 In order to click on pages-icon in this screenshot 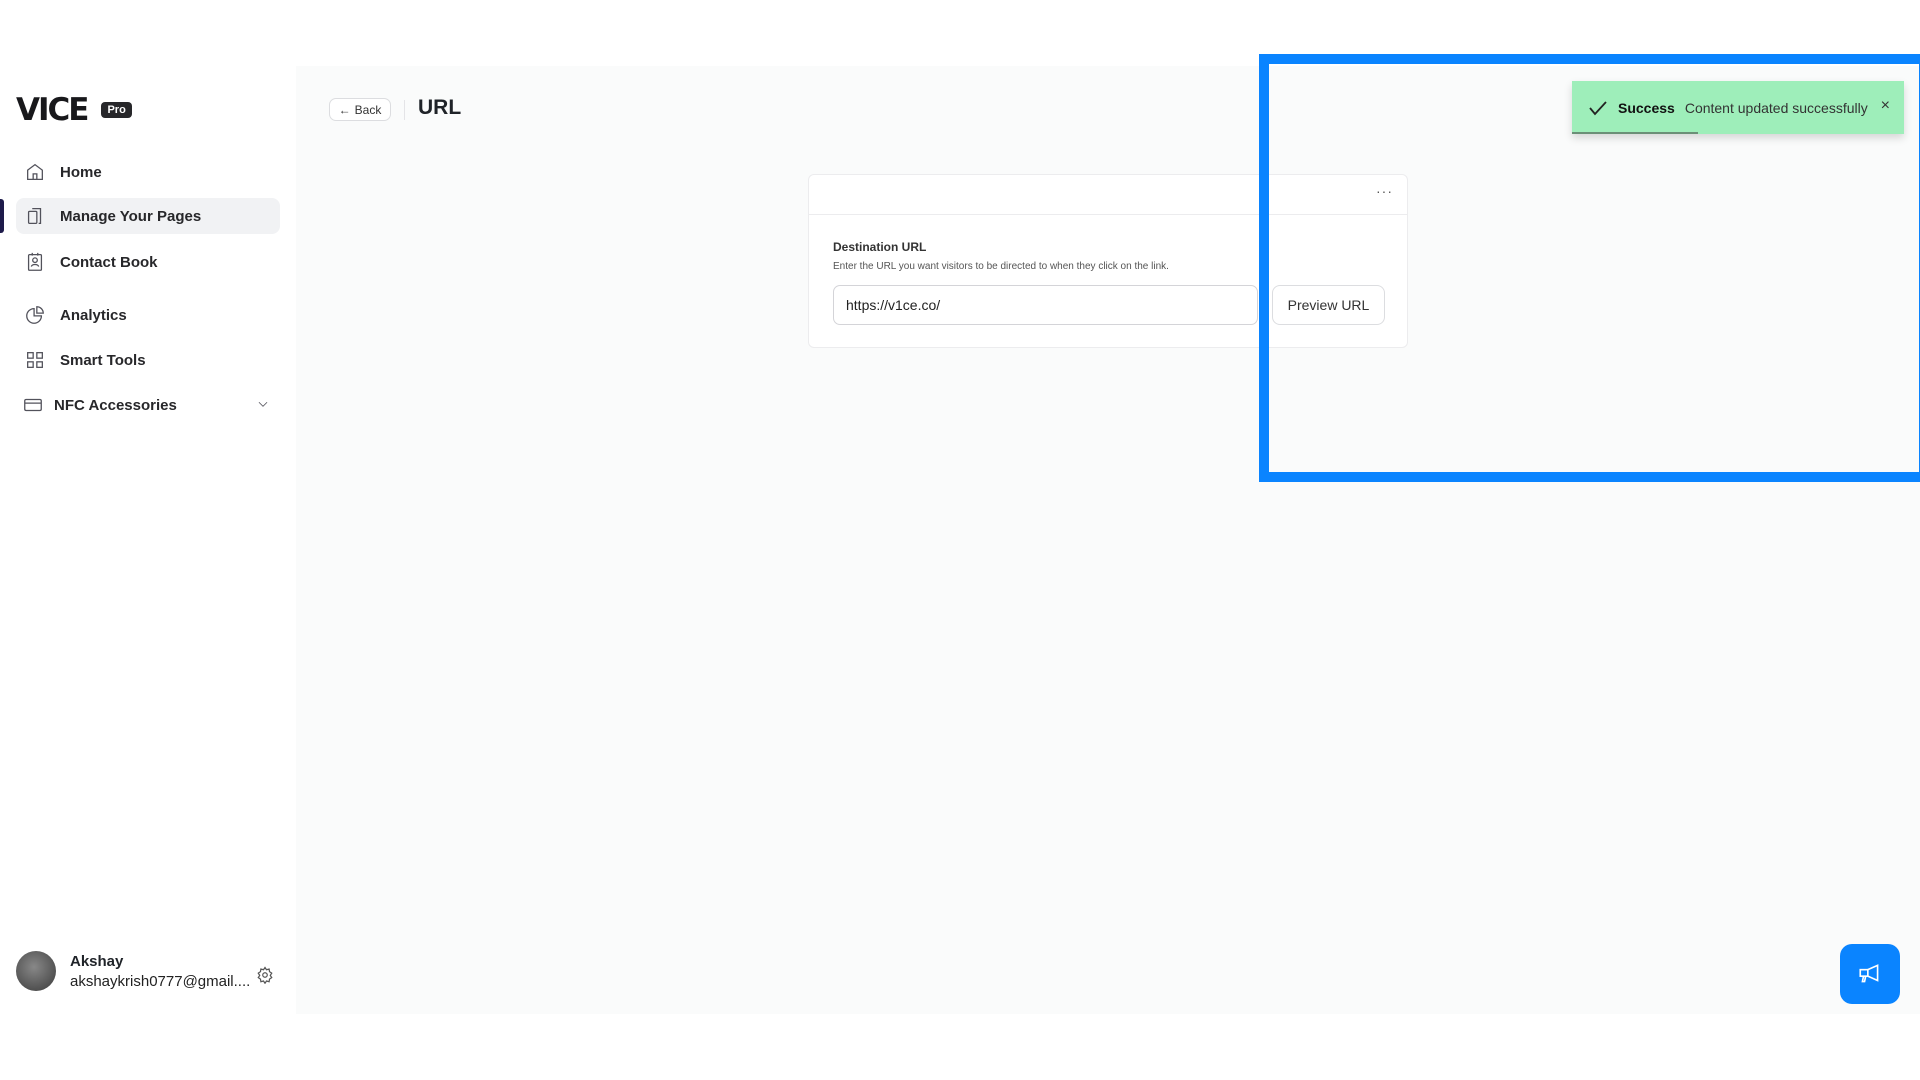, I will do `click(34, 216)`.